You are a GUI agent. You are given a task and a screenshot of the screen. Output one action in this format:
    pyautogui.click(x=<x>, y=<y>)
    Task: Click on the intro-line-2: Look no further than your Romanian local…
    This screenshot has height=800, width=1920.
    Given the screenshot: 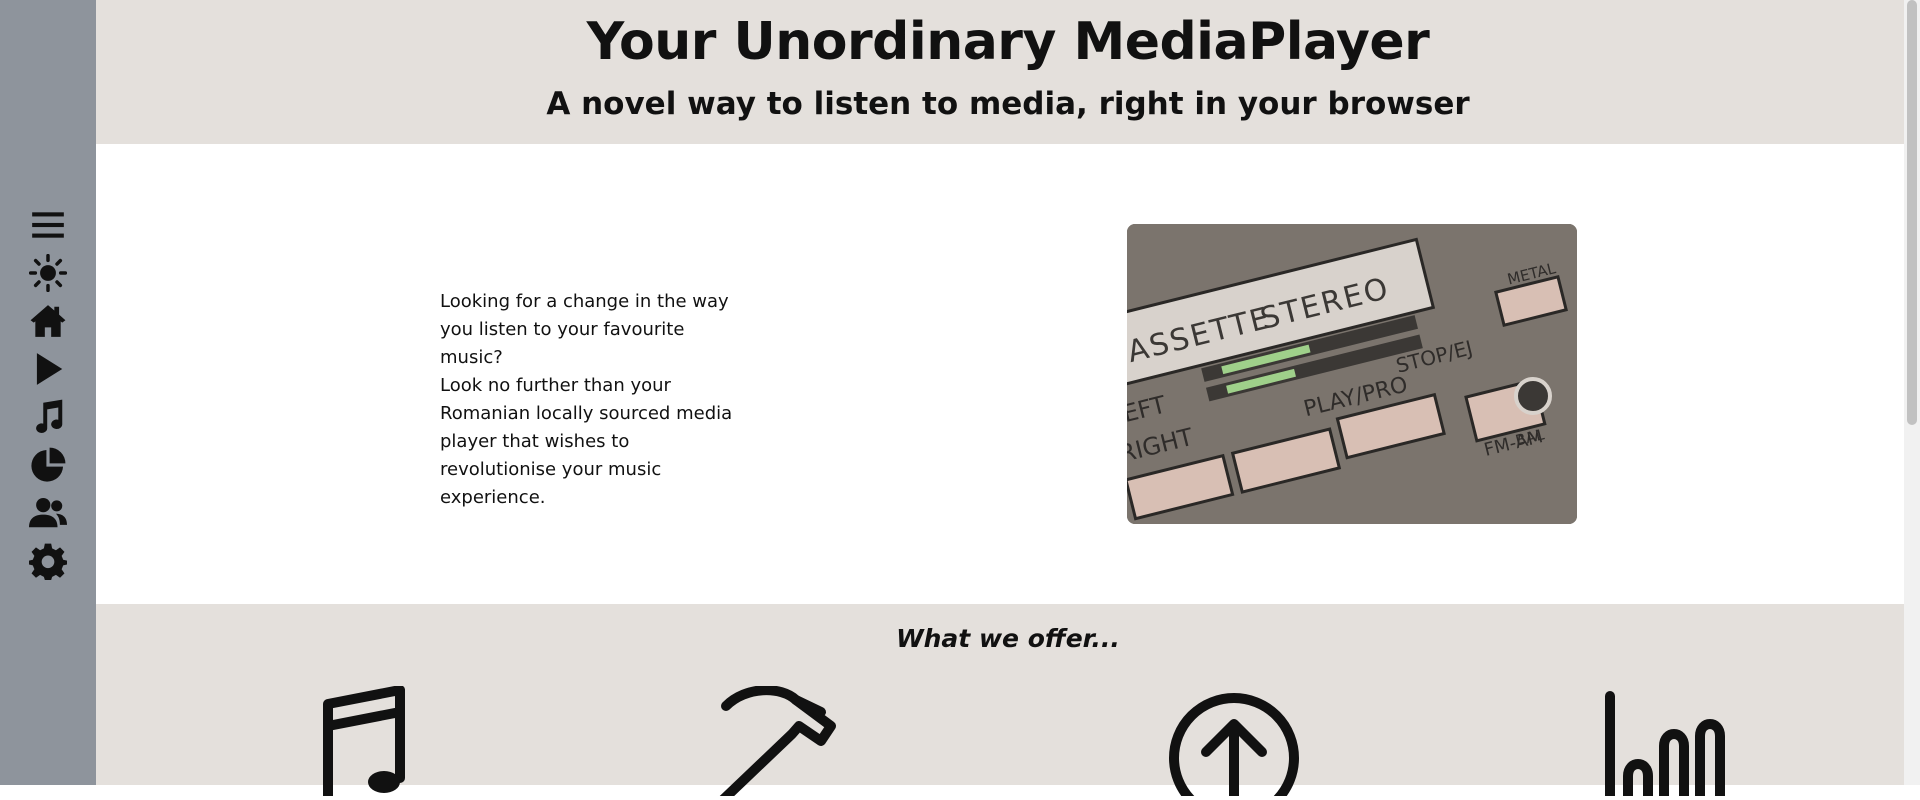 What is the action you would take?
    pyautogui.click(x=586, y=441)
    